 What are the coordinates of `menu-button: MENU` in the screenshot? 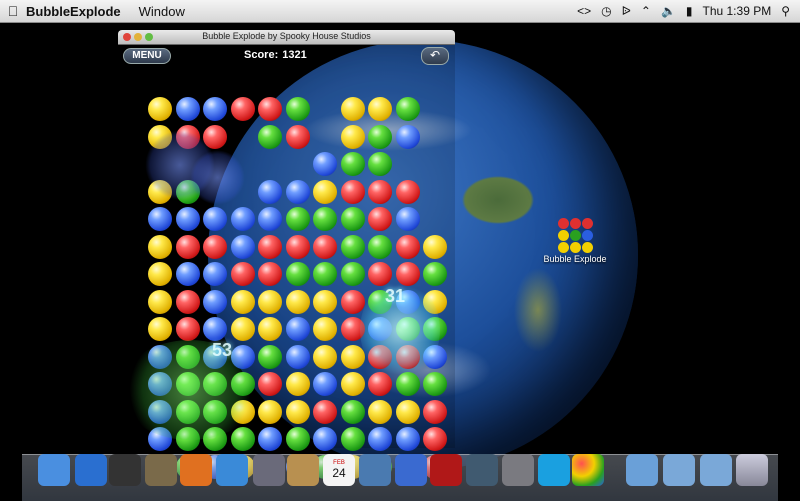 It's located at (147, 56).